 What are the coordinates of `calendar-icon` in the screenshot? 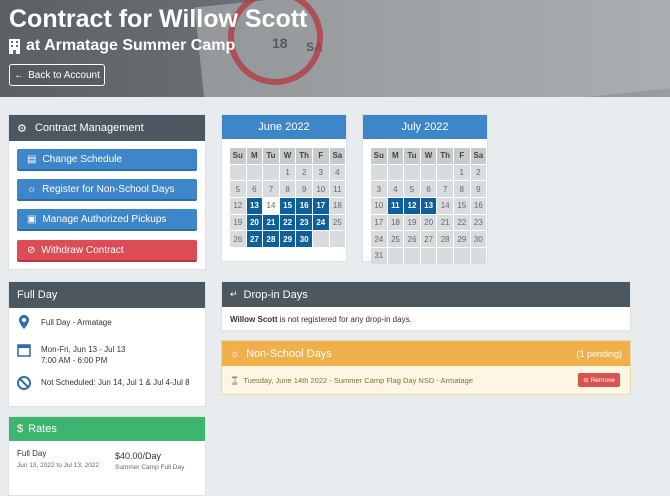 It's located at (24, 350).